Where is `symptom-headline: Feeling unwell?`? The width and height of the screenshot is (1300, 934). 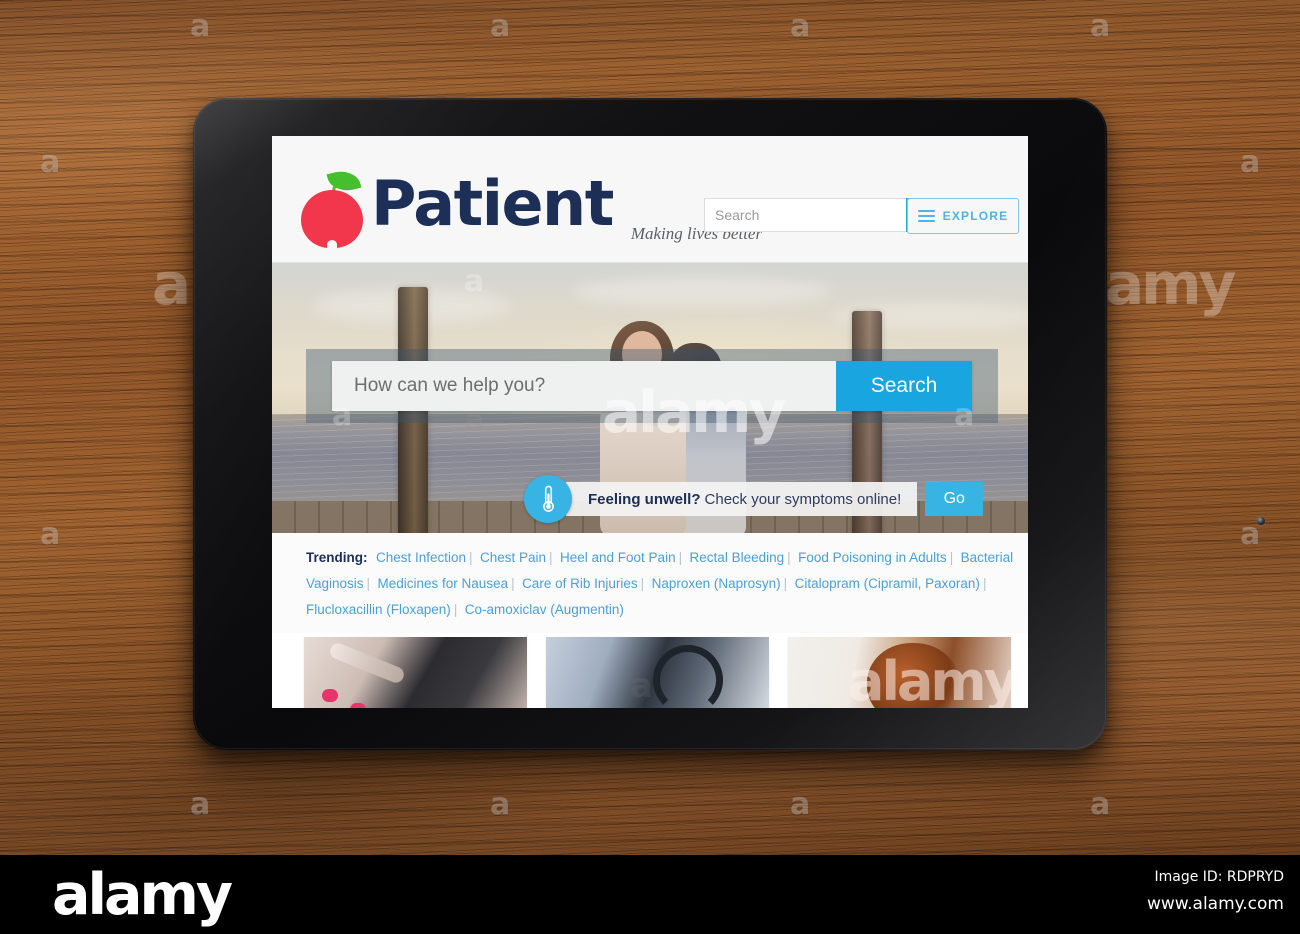
symptom-headline: Feeling unwell? is located at coordinates (644, 499).